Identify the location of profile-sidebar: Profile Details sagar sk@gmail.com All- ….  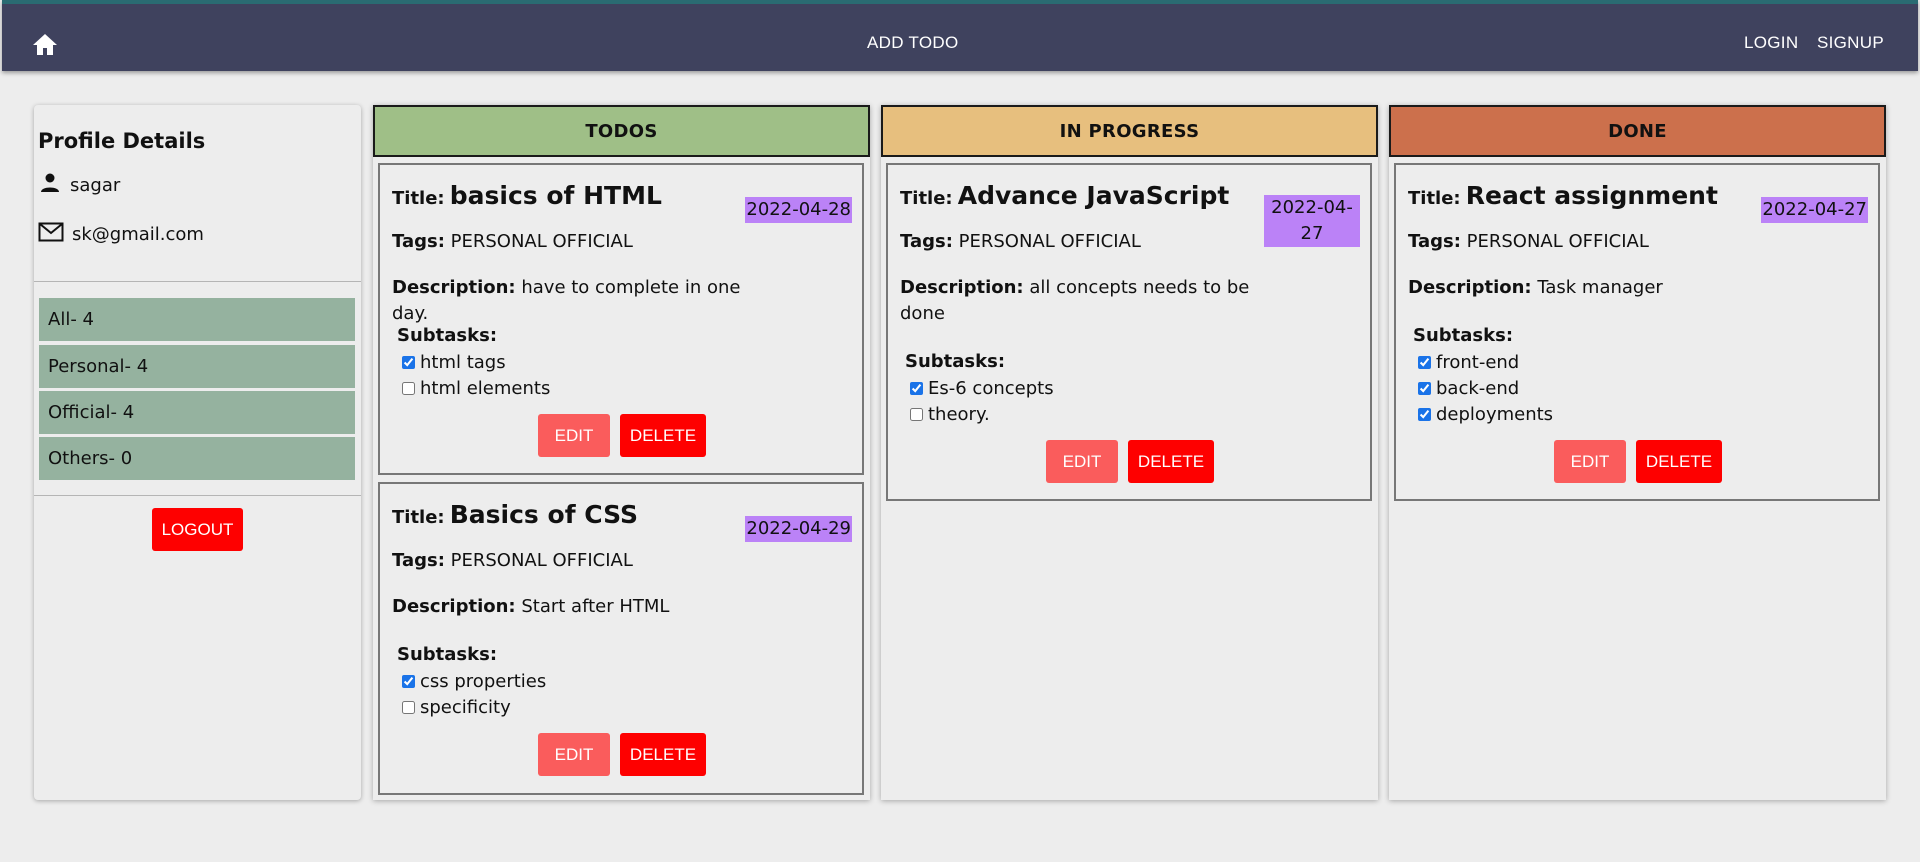
(197, 452).